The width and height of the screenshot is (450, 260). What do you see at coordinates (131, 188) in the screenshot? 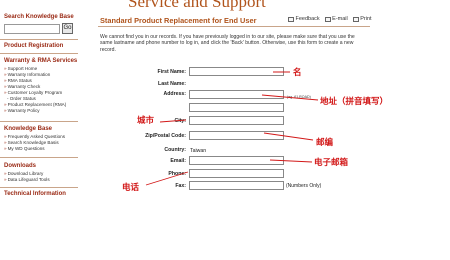
I see `annotation-phone: 电话` at bounding box center [131, 188].